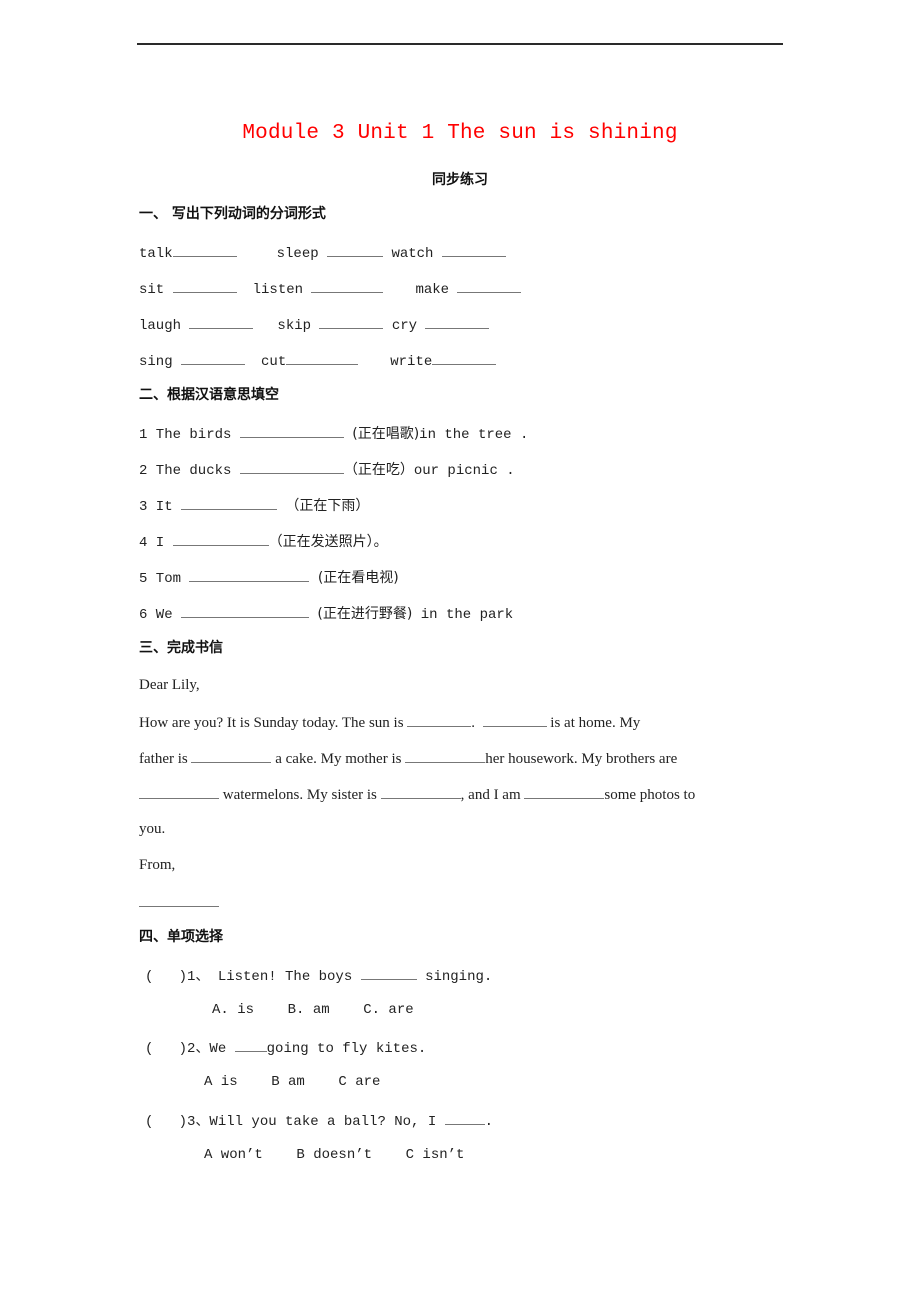 This screenshot has width=920, height=1302. I want to click on header-rule, so click(460, 44).